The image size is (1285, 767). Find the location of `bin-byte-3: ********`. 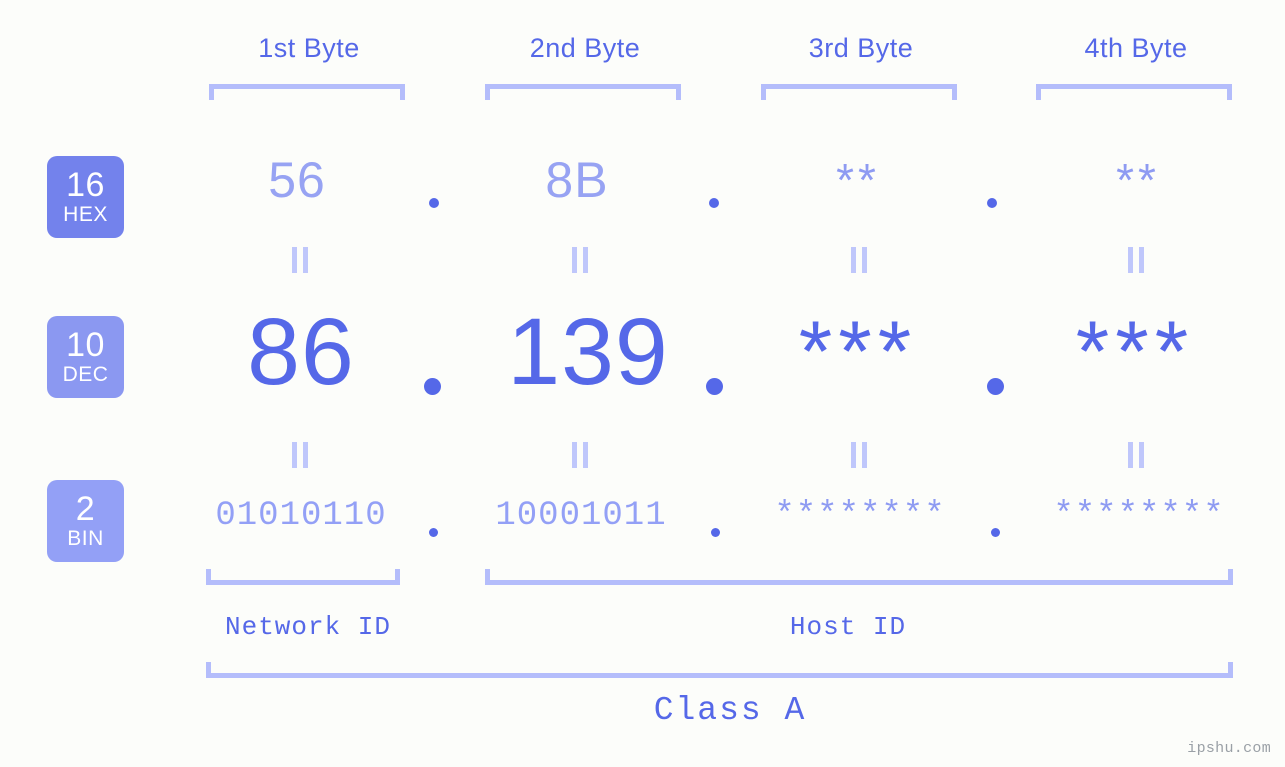

bin-byte-3: ******** is located at coordinates (860, 516).